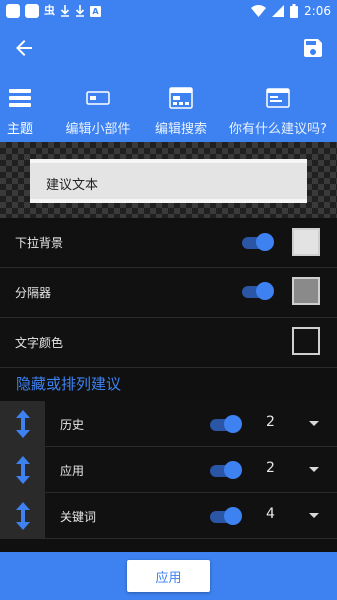 Image resolution: width=337 pixels, height=600 pixels. What do you see at coordinates (181, 111) in the screenshot?
I see `tab-edit-search: 编辑搜索` at bounding box center [181, 111].